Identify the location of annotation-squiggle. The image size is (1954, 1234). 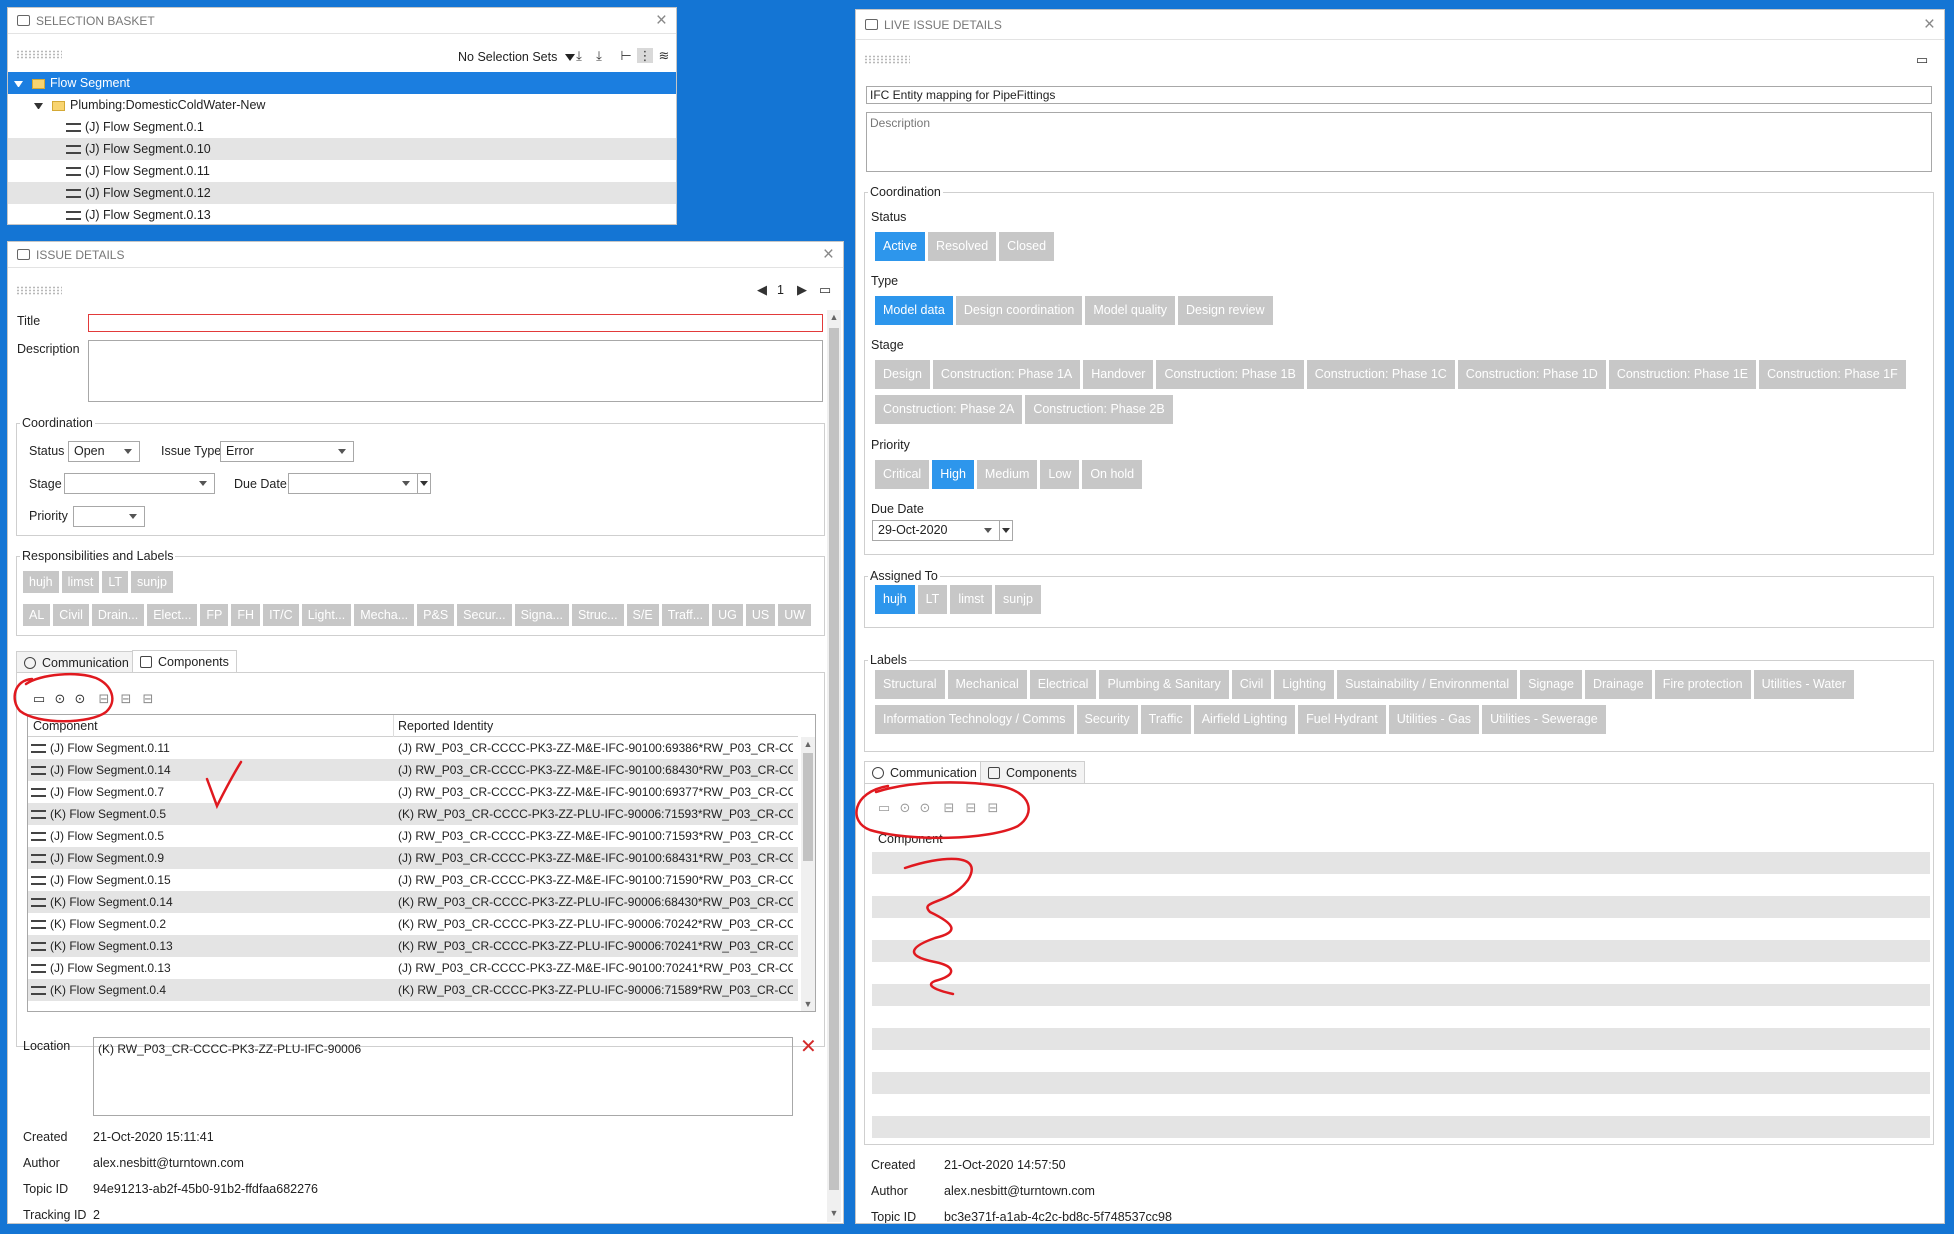
(938, 926).